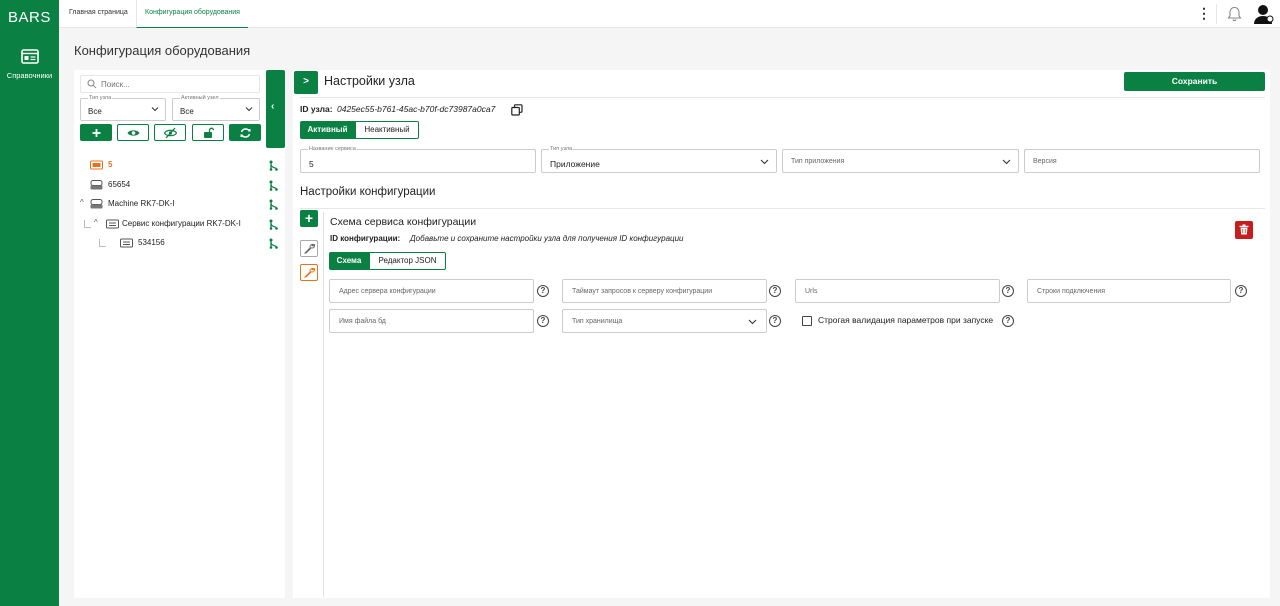  I want to click on urls-field: Urls, so click(897, 291).